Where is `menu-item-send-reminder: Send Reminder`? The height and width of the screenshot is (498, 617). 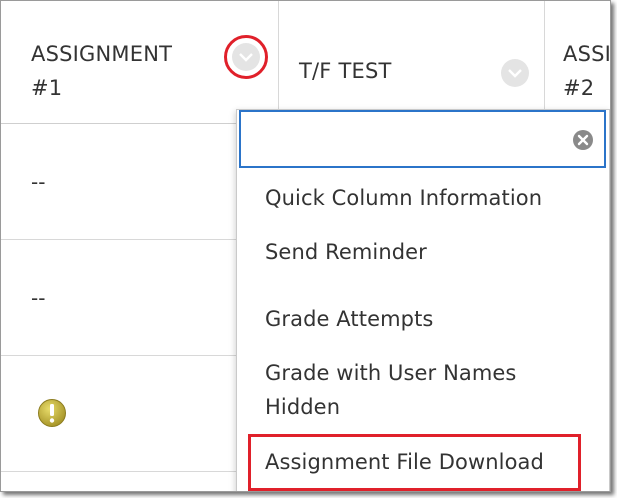 menu-item-send-reminder: Send Reminder is located at coordinates (346, 252).